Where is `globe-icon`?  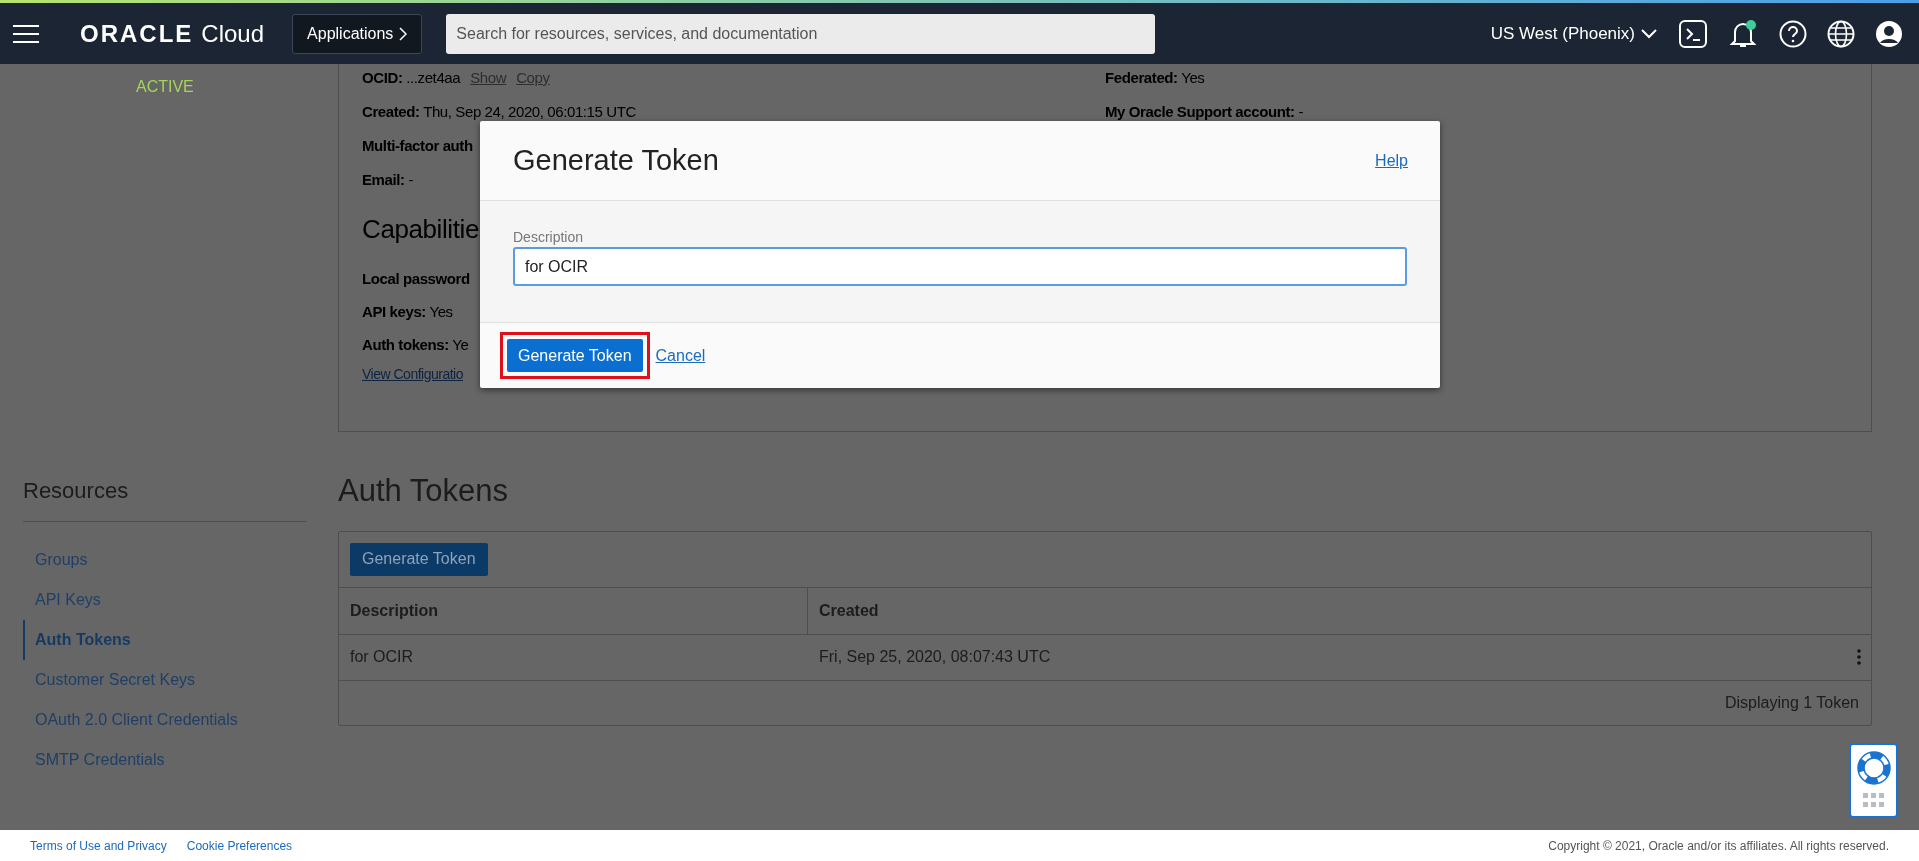
globe-icon is located at coordinates (1841, 33).